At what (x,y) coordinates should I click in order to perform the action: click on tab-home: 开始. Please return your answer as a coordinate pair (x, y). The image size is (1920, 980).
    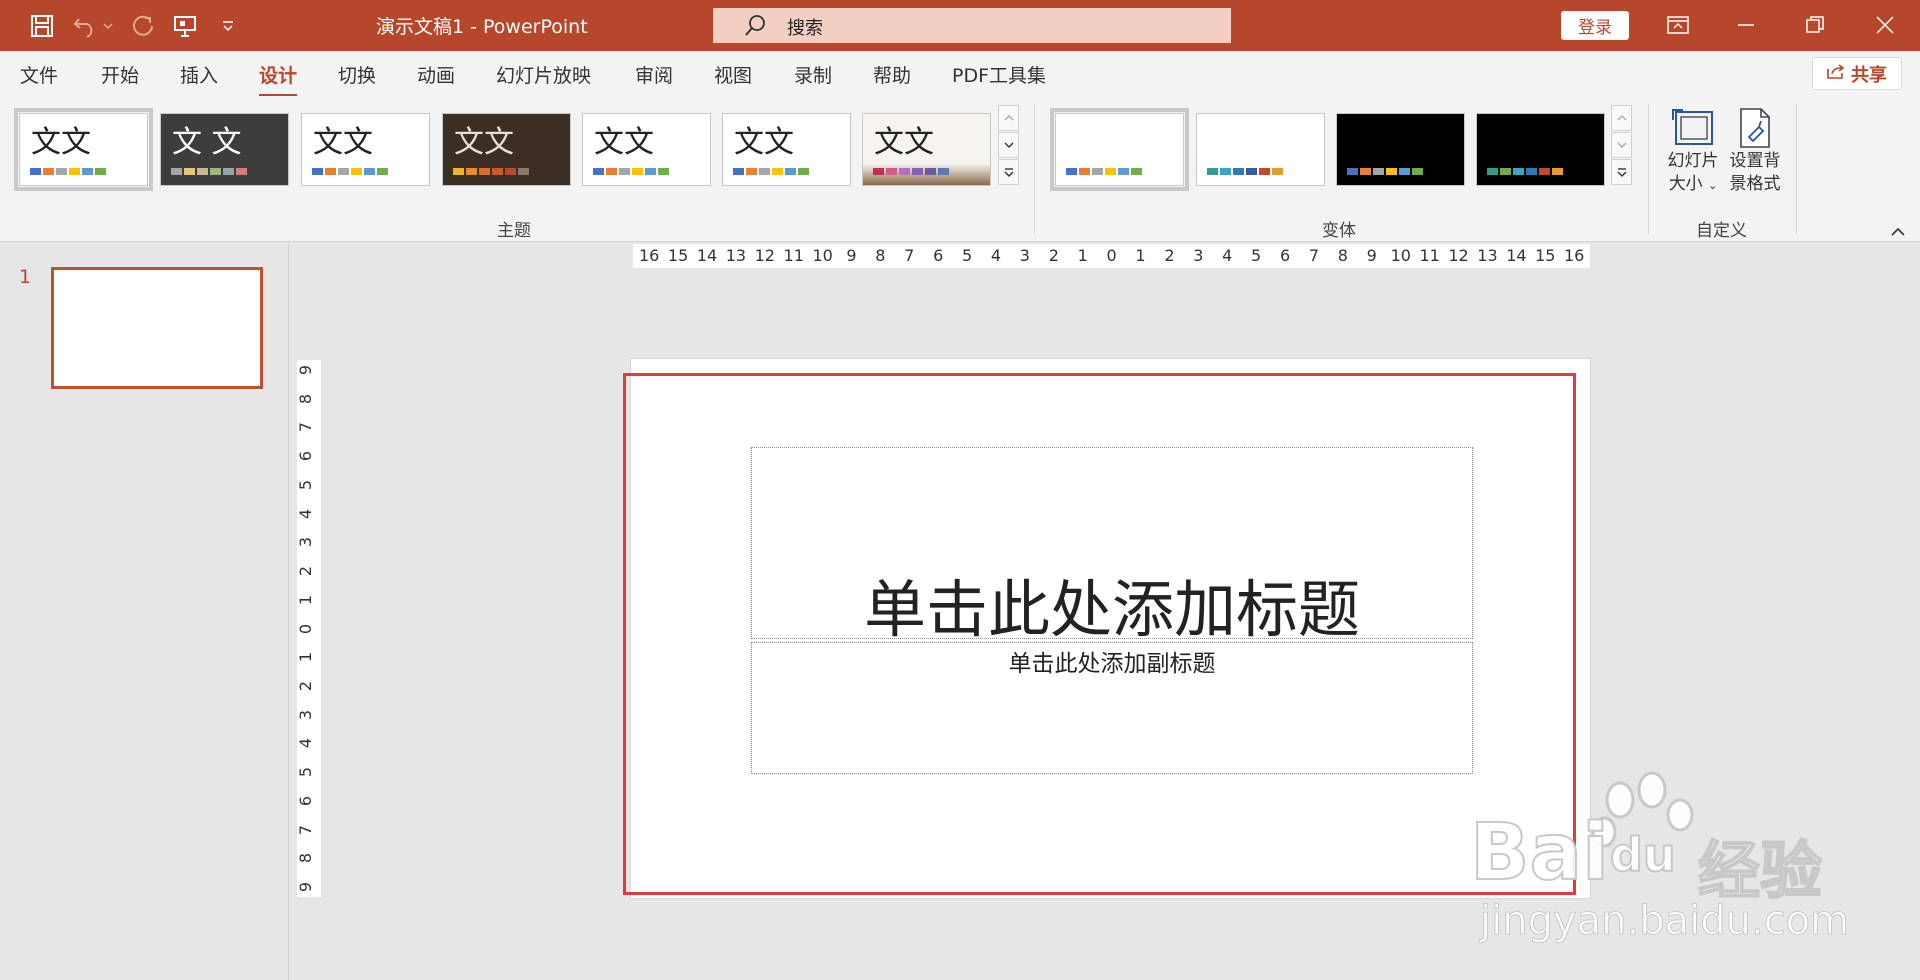
    Looking at the image, I should click on (120, 74).